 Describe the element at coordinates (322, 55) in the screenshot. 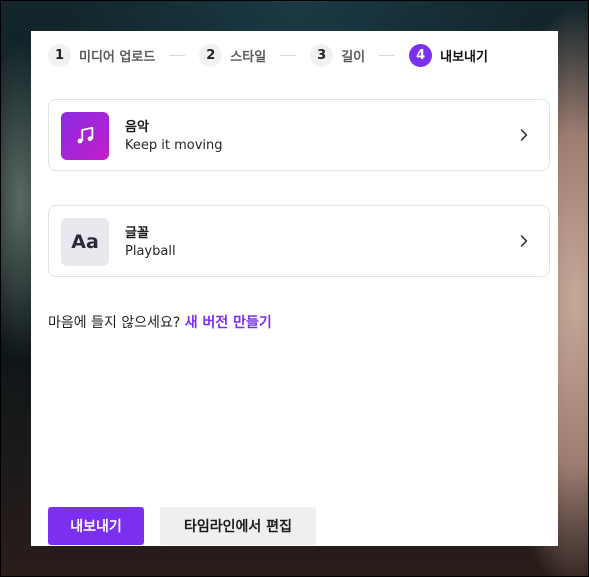

I see `step-number: 3` at that location.